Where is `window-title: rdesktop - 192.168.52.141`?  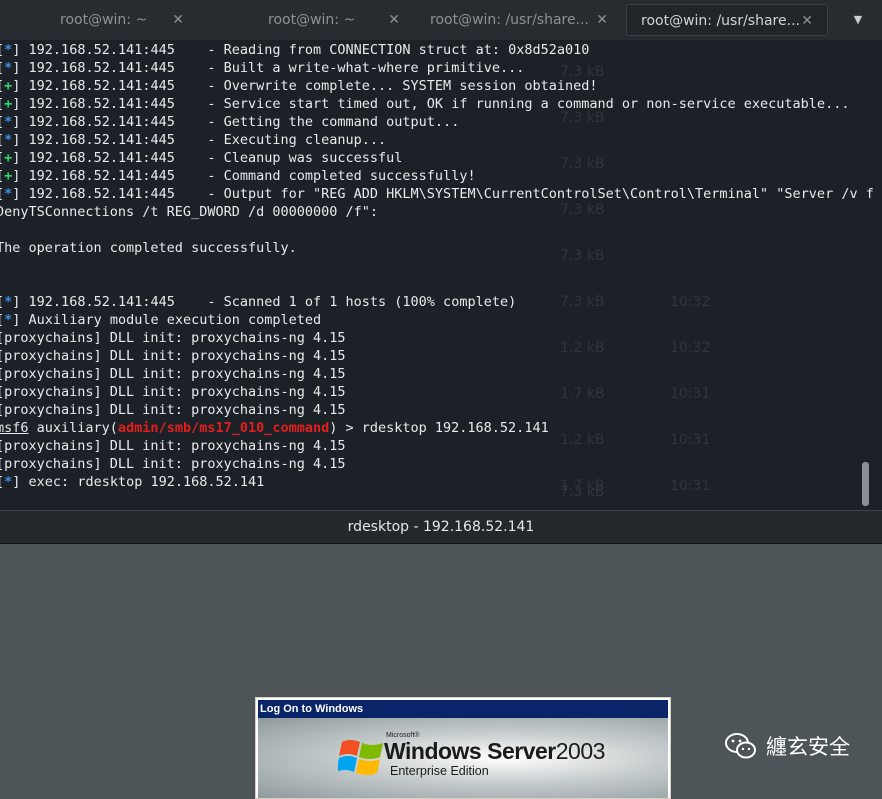
window-title: rdesktop - 192.168.52.141 is located at coordinates (441, 527).